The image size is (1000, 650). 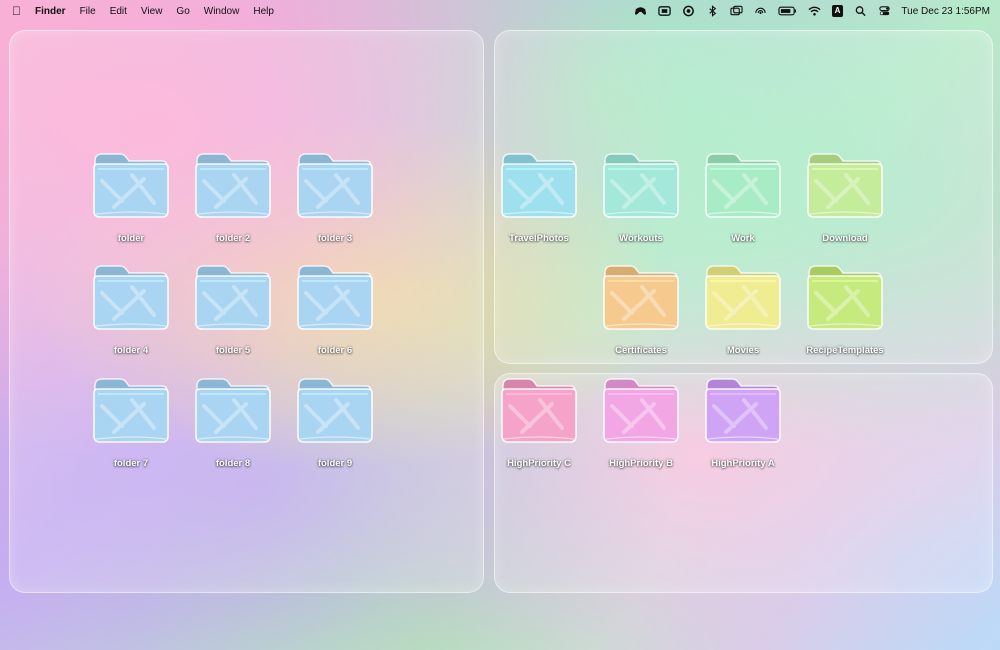 What do you see at coordinates (641, 199) in the screenshot?
I see `desktop-folder: Workouts` at bounding box center [641, 199].